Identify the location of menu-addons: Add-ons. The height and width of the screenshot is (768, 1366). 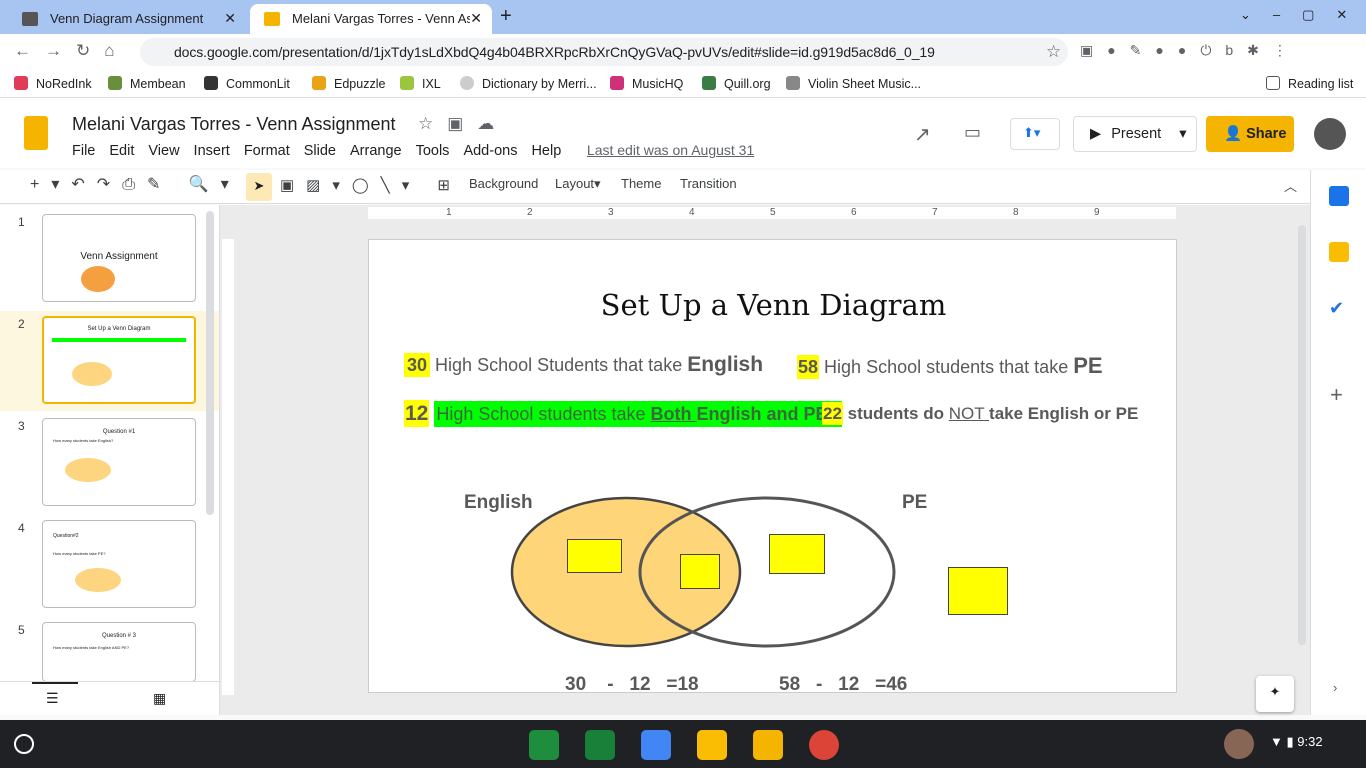
(490, 151).